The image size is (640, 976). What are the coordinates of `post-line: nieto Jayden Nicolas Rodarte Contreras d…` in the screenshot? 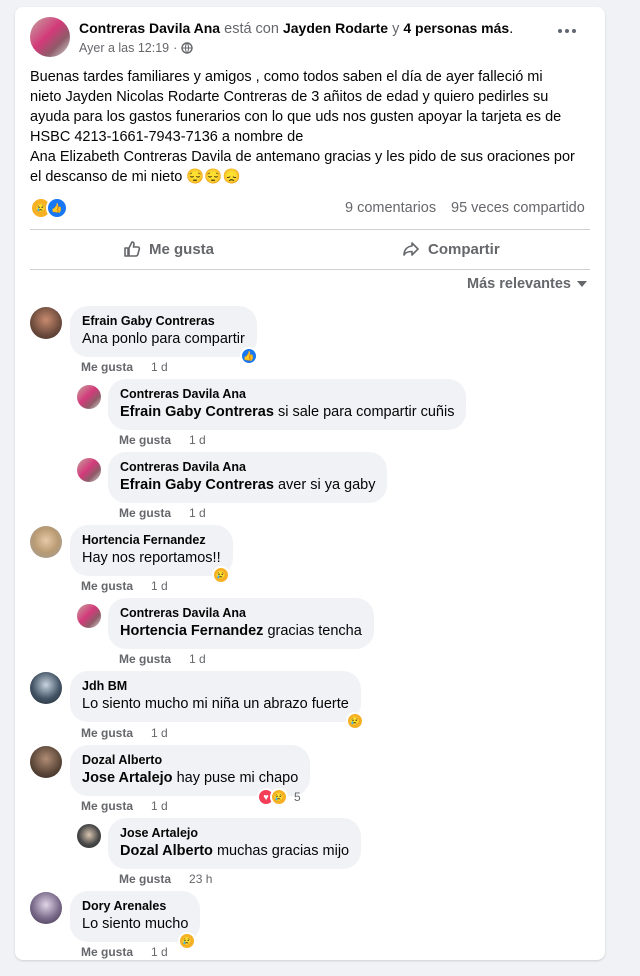 It's located at (289, 97).